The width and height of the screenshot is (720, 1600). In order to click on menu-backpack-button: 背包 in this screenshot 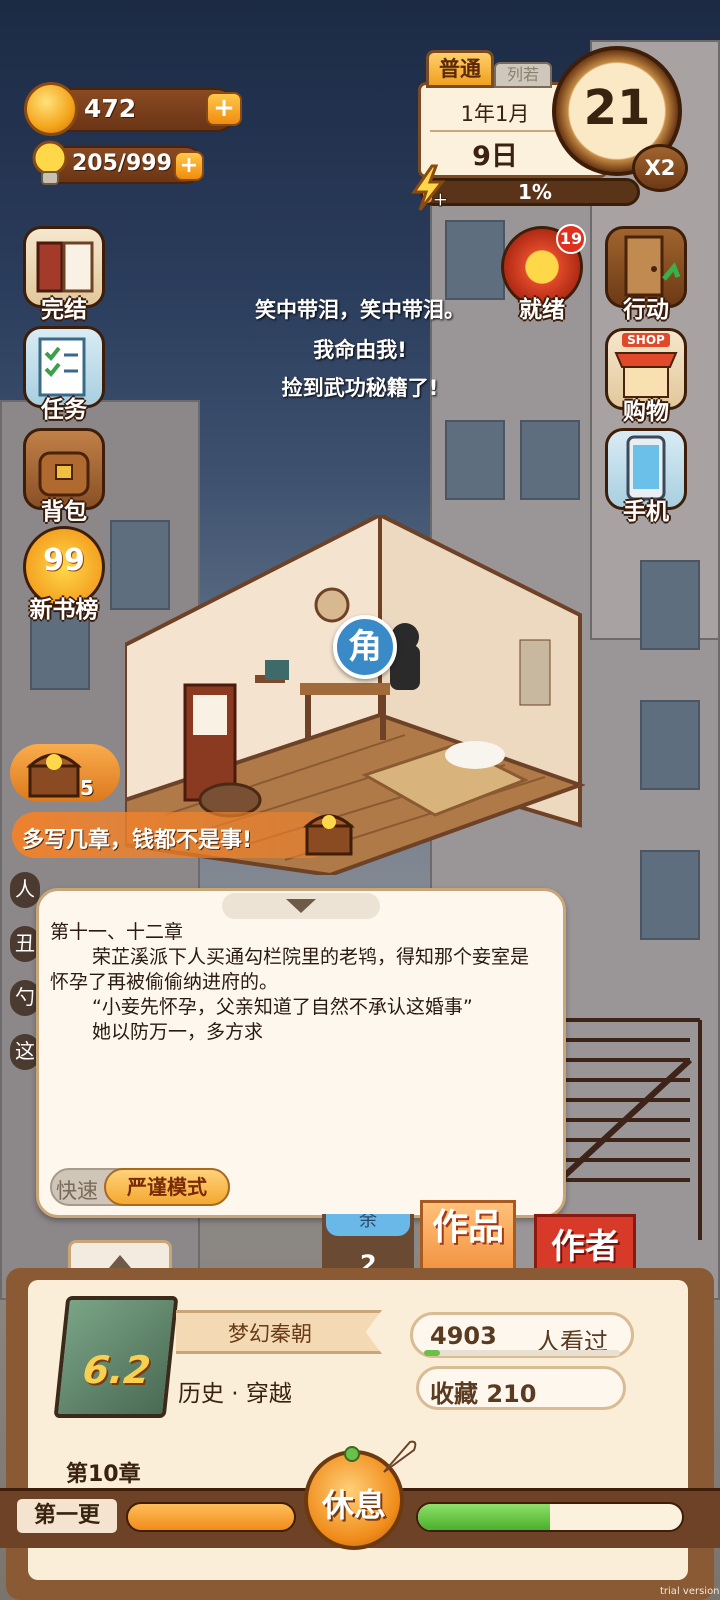, I will do `click(64, 477)`.